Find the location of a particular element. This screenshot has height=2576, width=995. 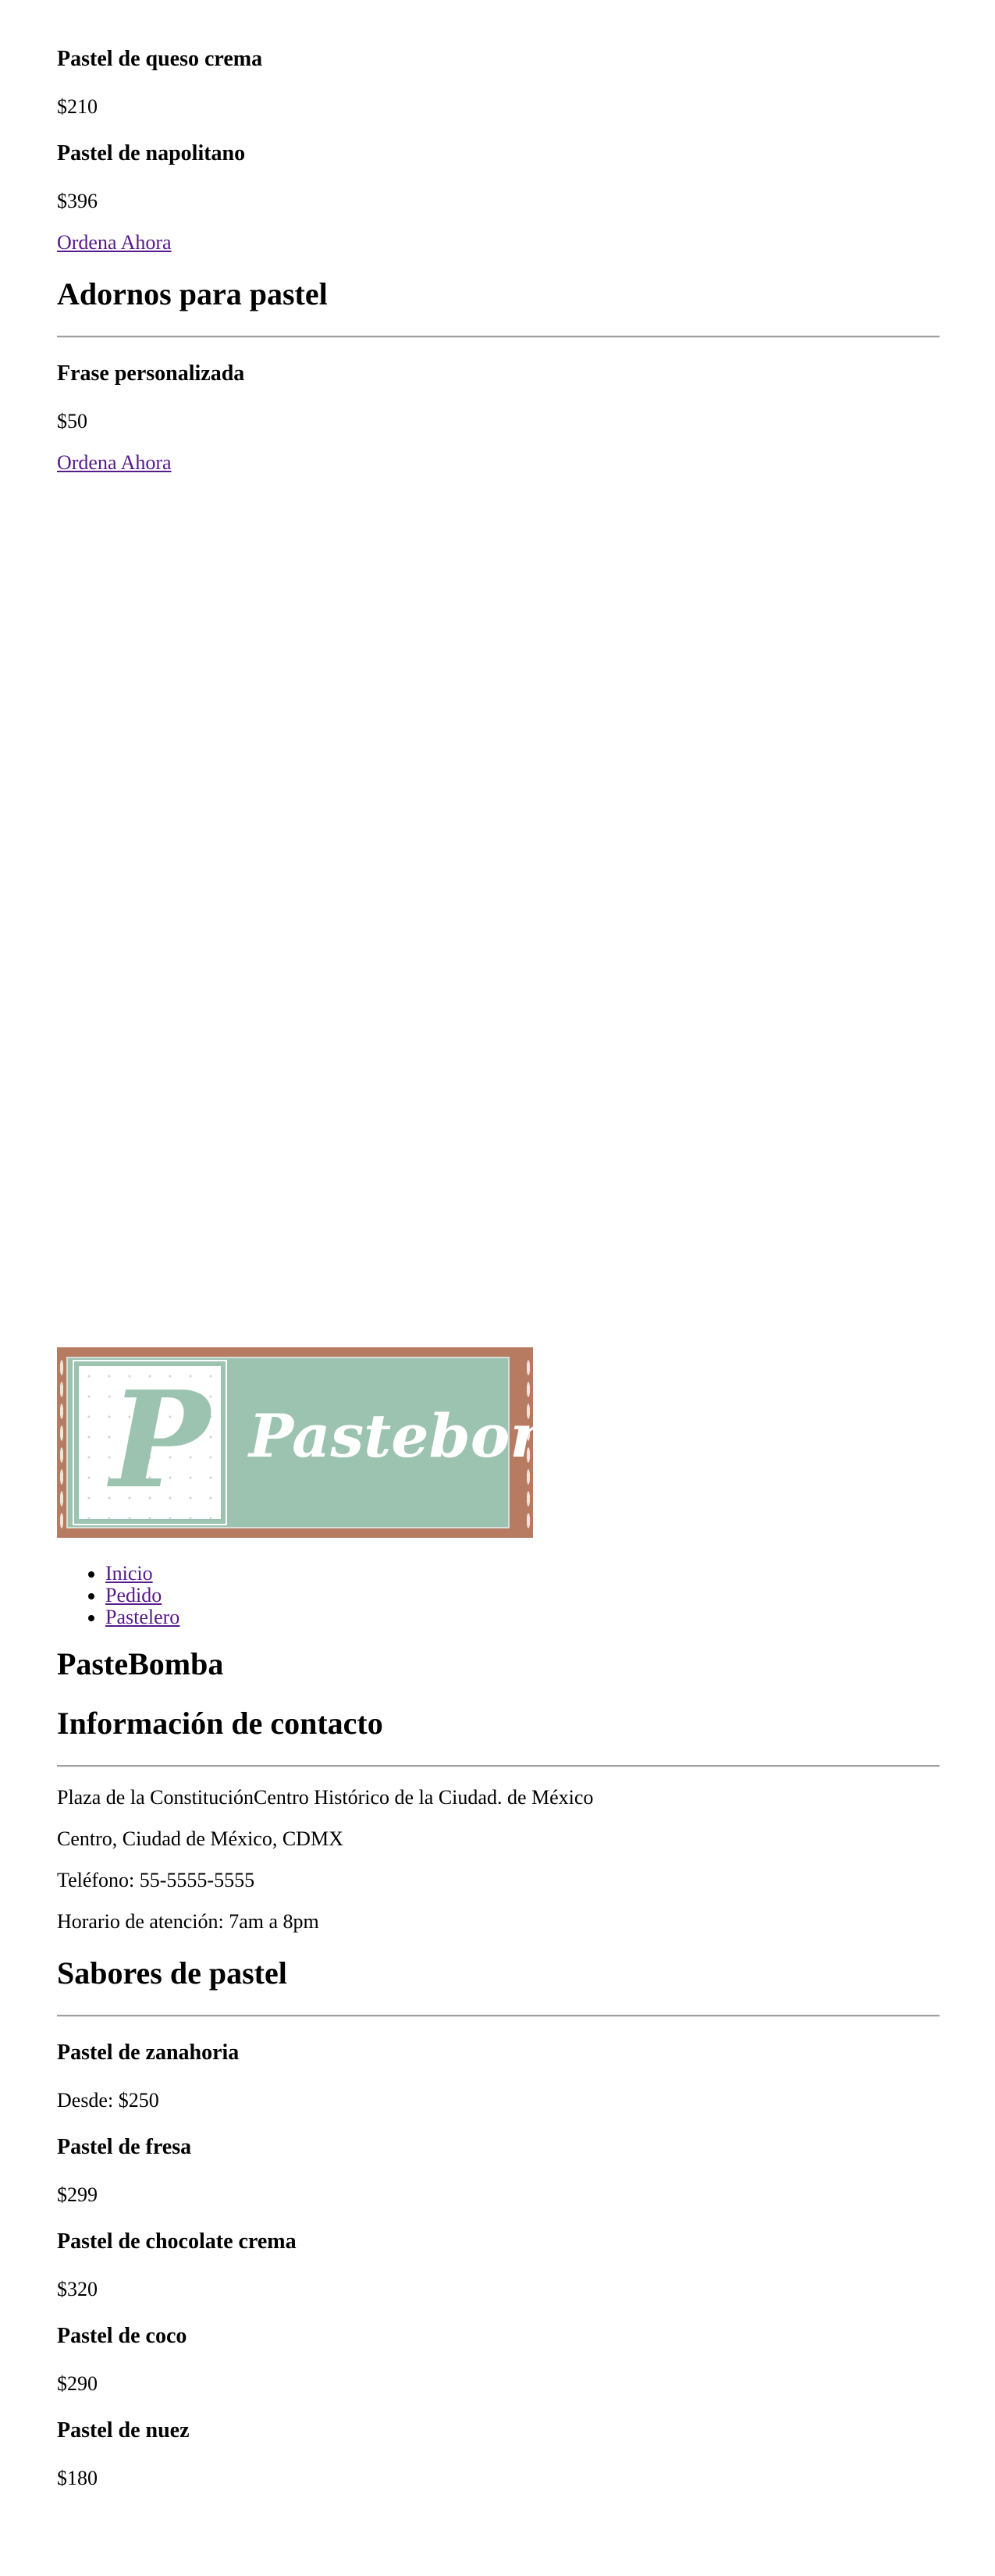

logo-monogram-box: P is located at coordinates (150, 1442).